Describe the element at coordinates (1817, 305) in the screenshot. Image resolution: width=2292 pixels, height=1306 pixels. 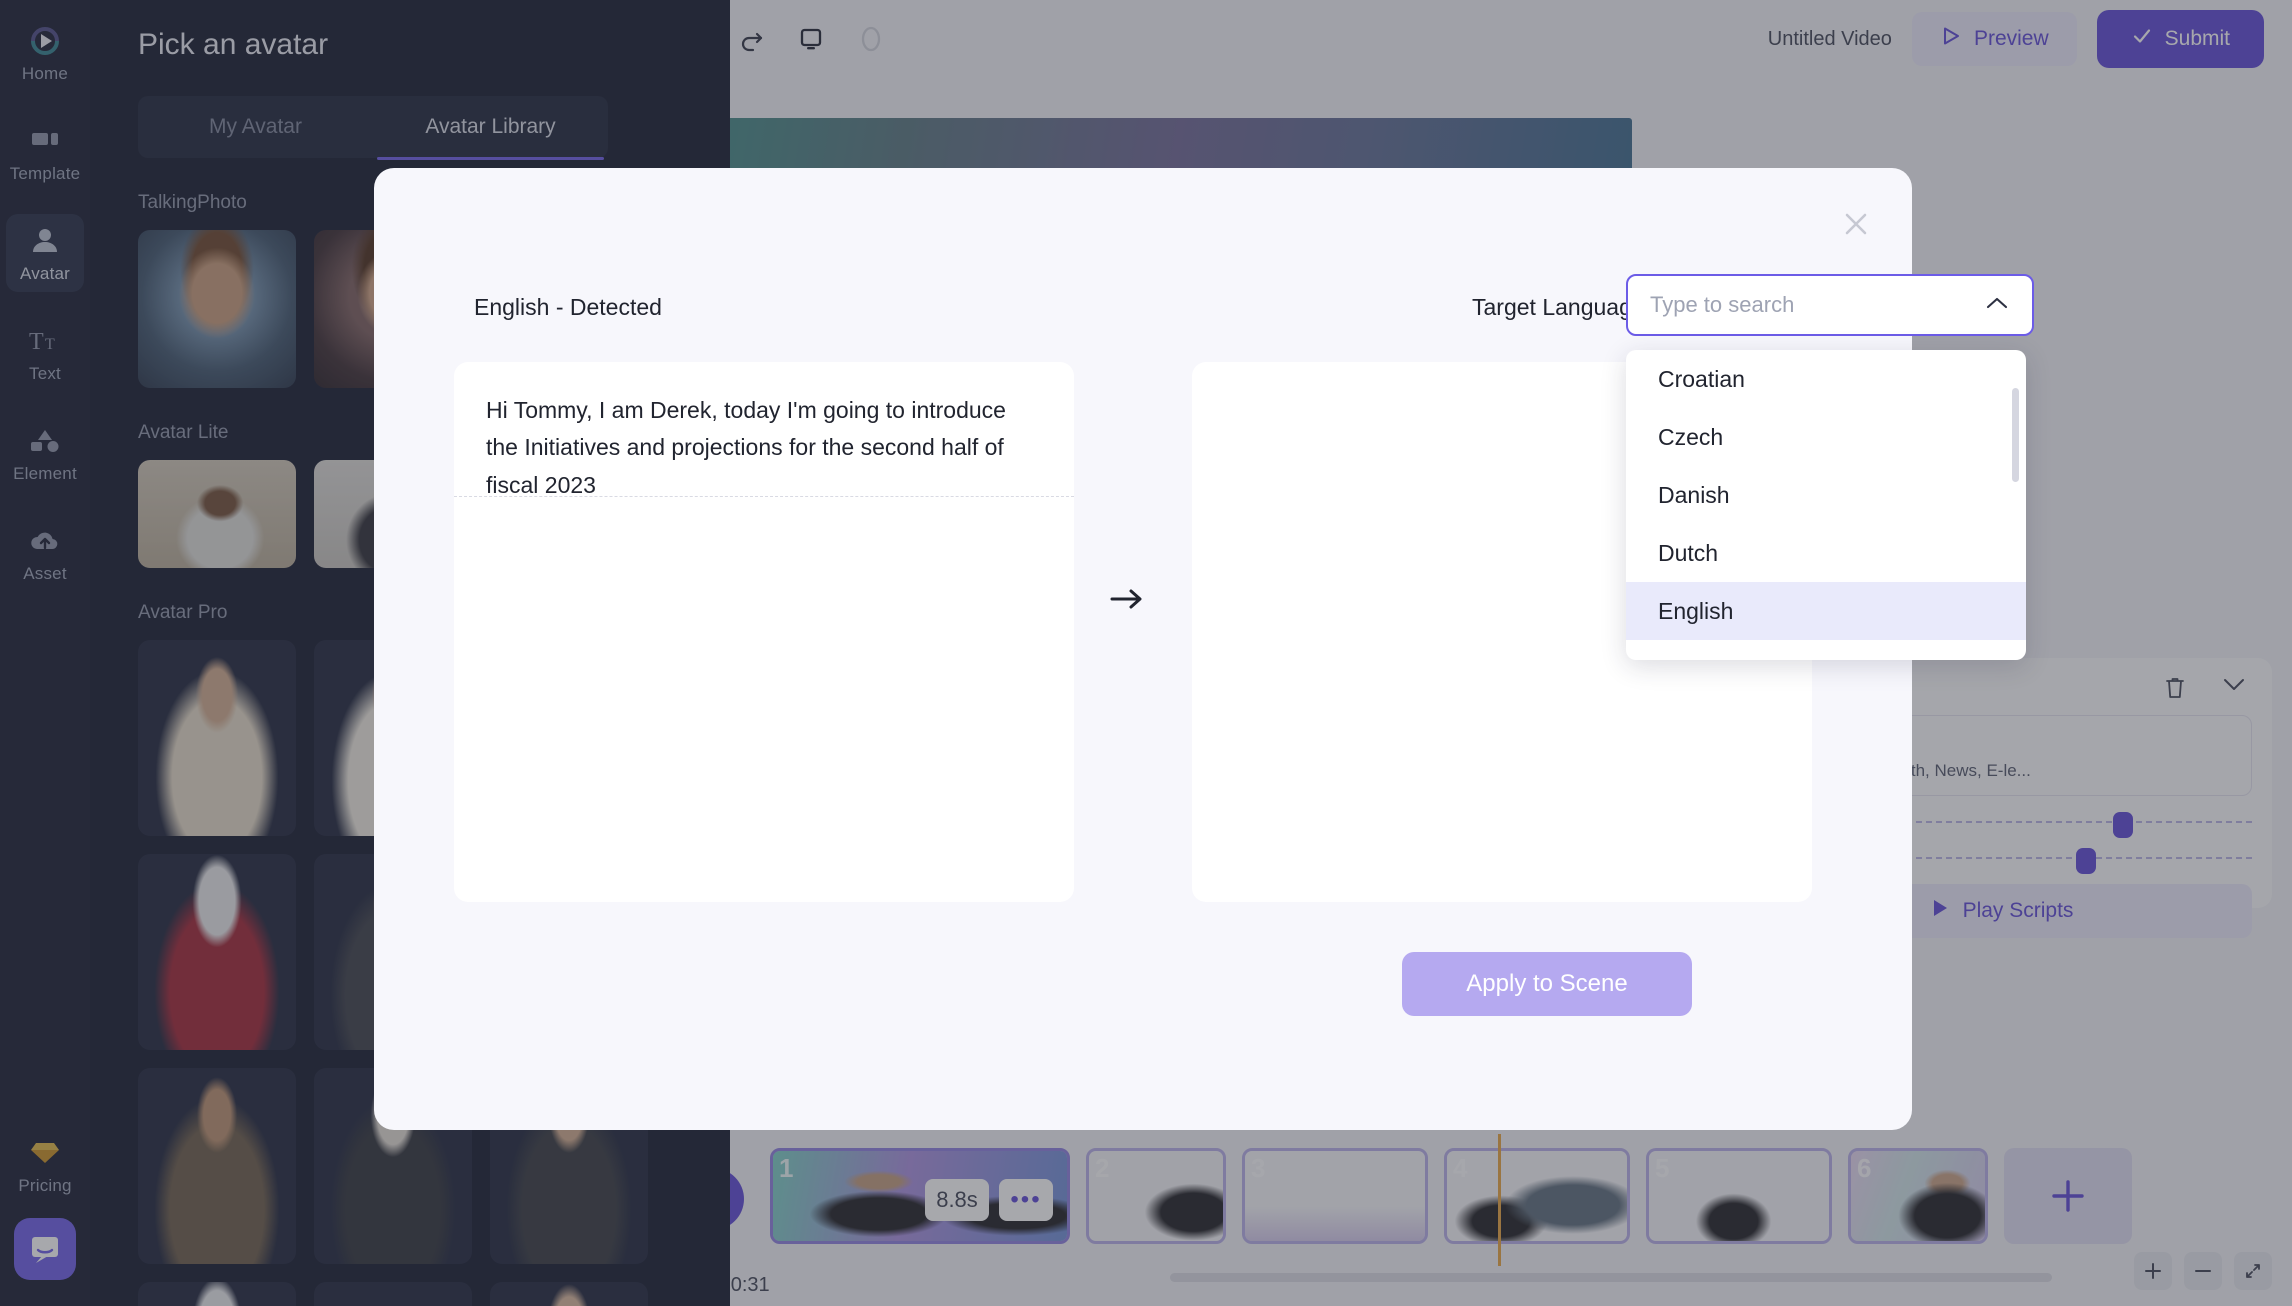
I see `language-search-input` at that location.